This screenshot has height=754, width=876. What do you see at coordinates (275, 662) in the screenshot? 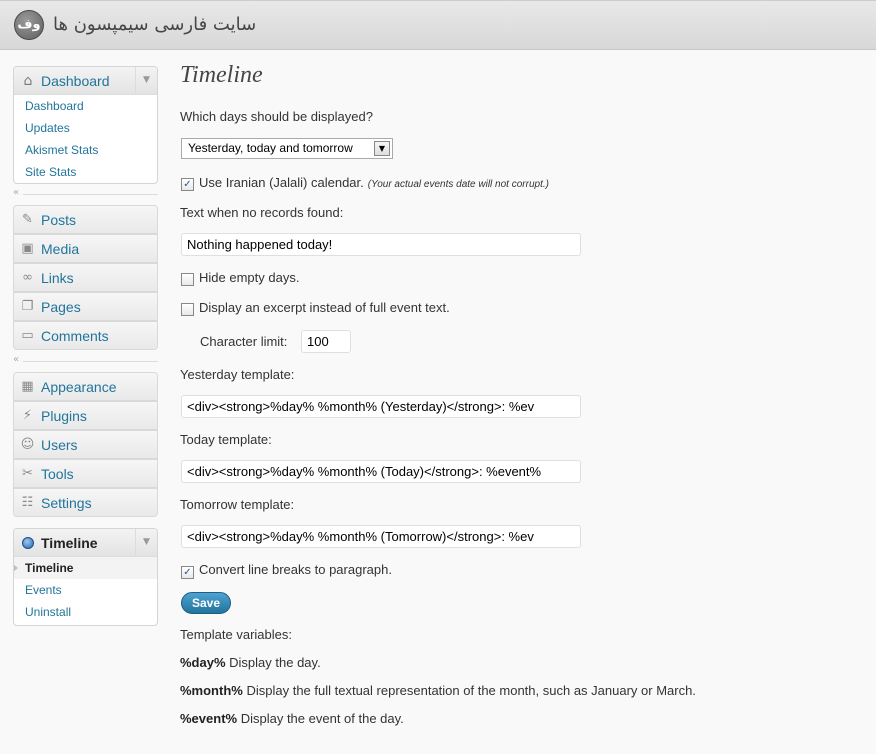
I see `variable-description: Display the day.` at bounding box center [275, 662].